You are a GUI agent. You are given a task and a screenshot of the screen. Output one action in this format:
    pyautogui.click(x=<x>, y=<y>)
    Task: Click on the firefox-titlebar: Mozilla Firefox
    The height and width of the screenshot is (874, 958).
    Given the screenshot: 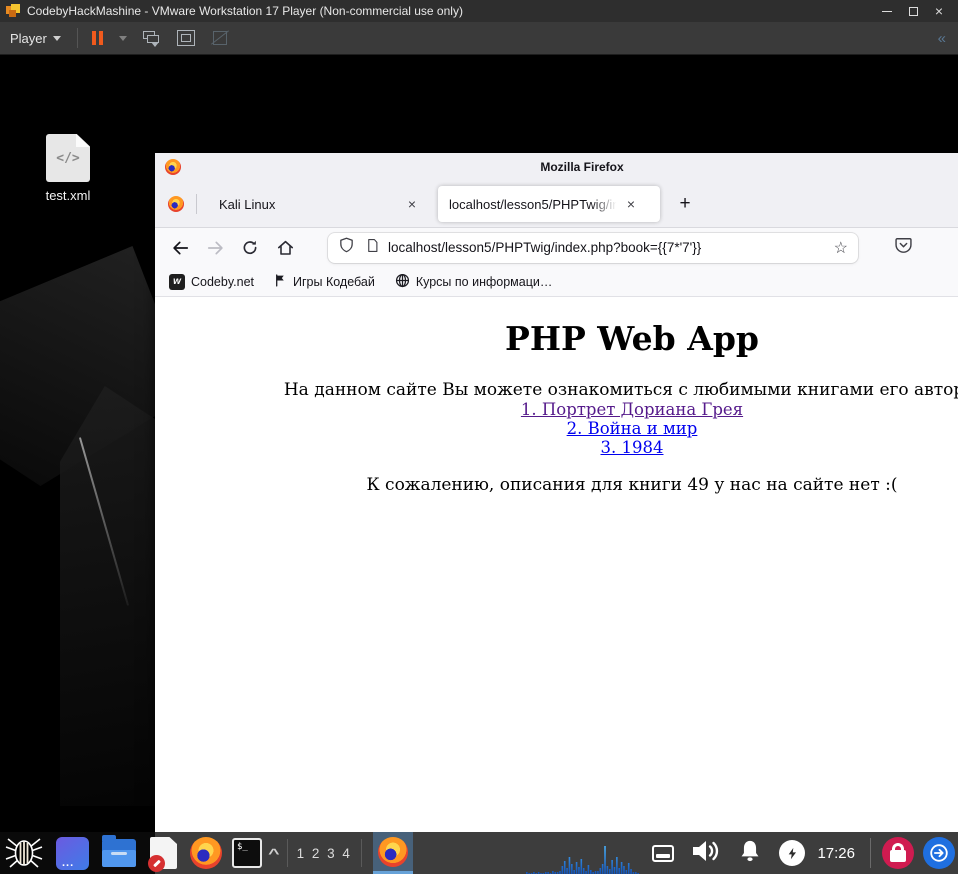 What is the action you would take?
    pyautogui.click(x=556, y=167)
    